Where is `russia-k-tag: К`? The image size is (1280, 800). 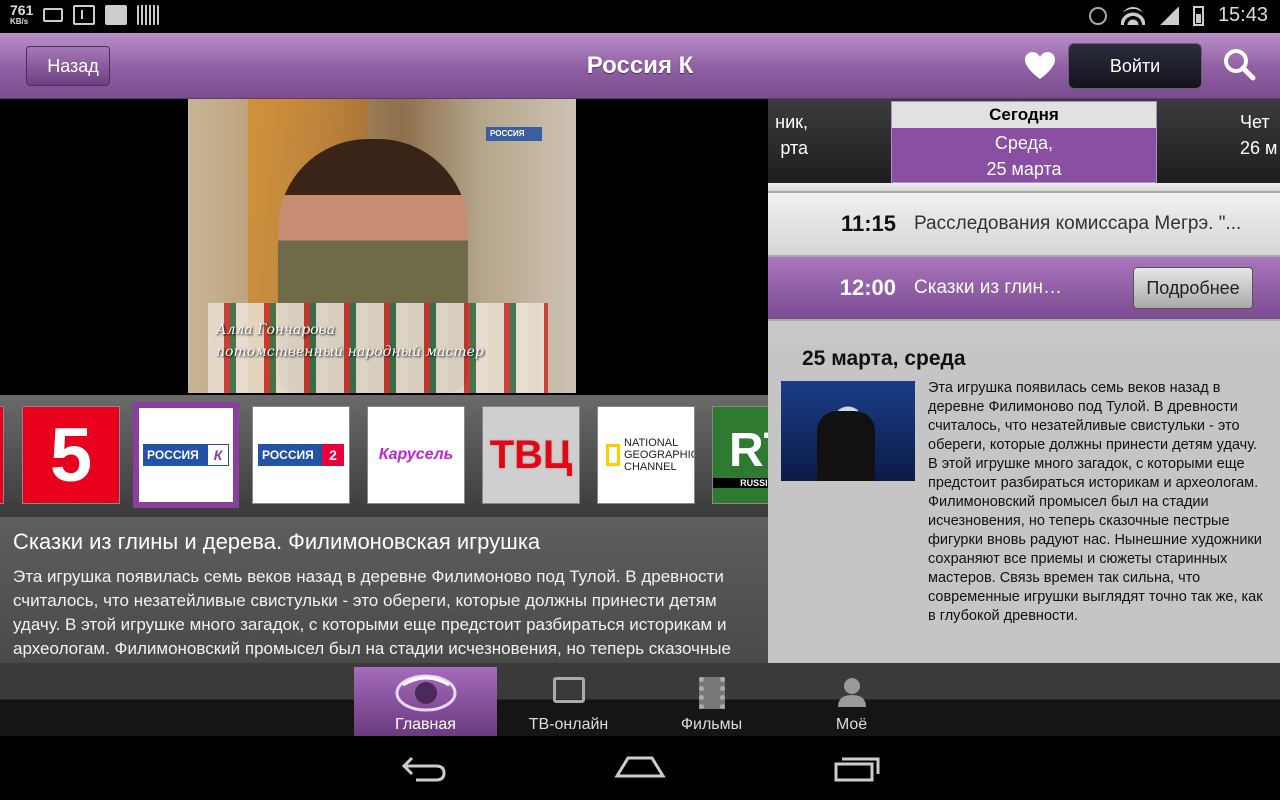 russia-k-tag: К is located at coordinates (218, 455).